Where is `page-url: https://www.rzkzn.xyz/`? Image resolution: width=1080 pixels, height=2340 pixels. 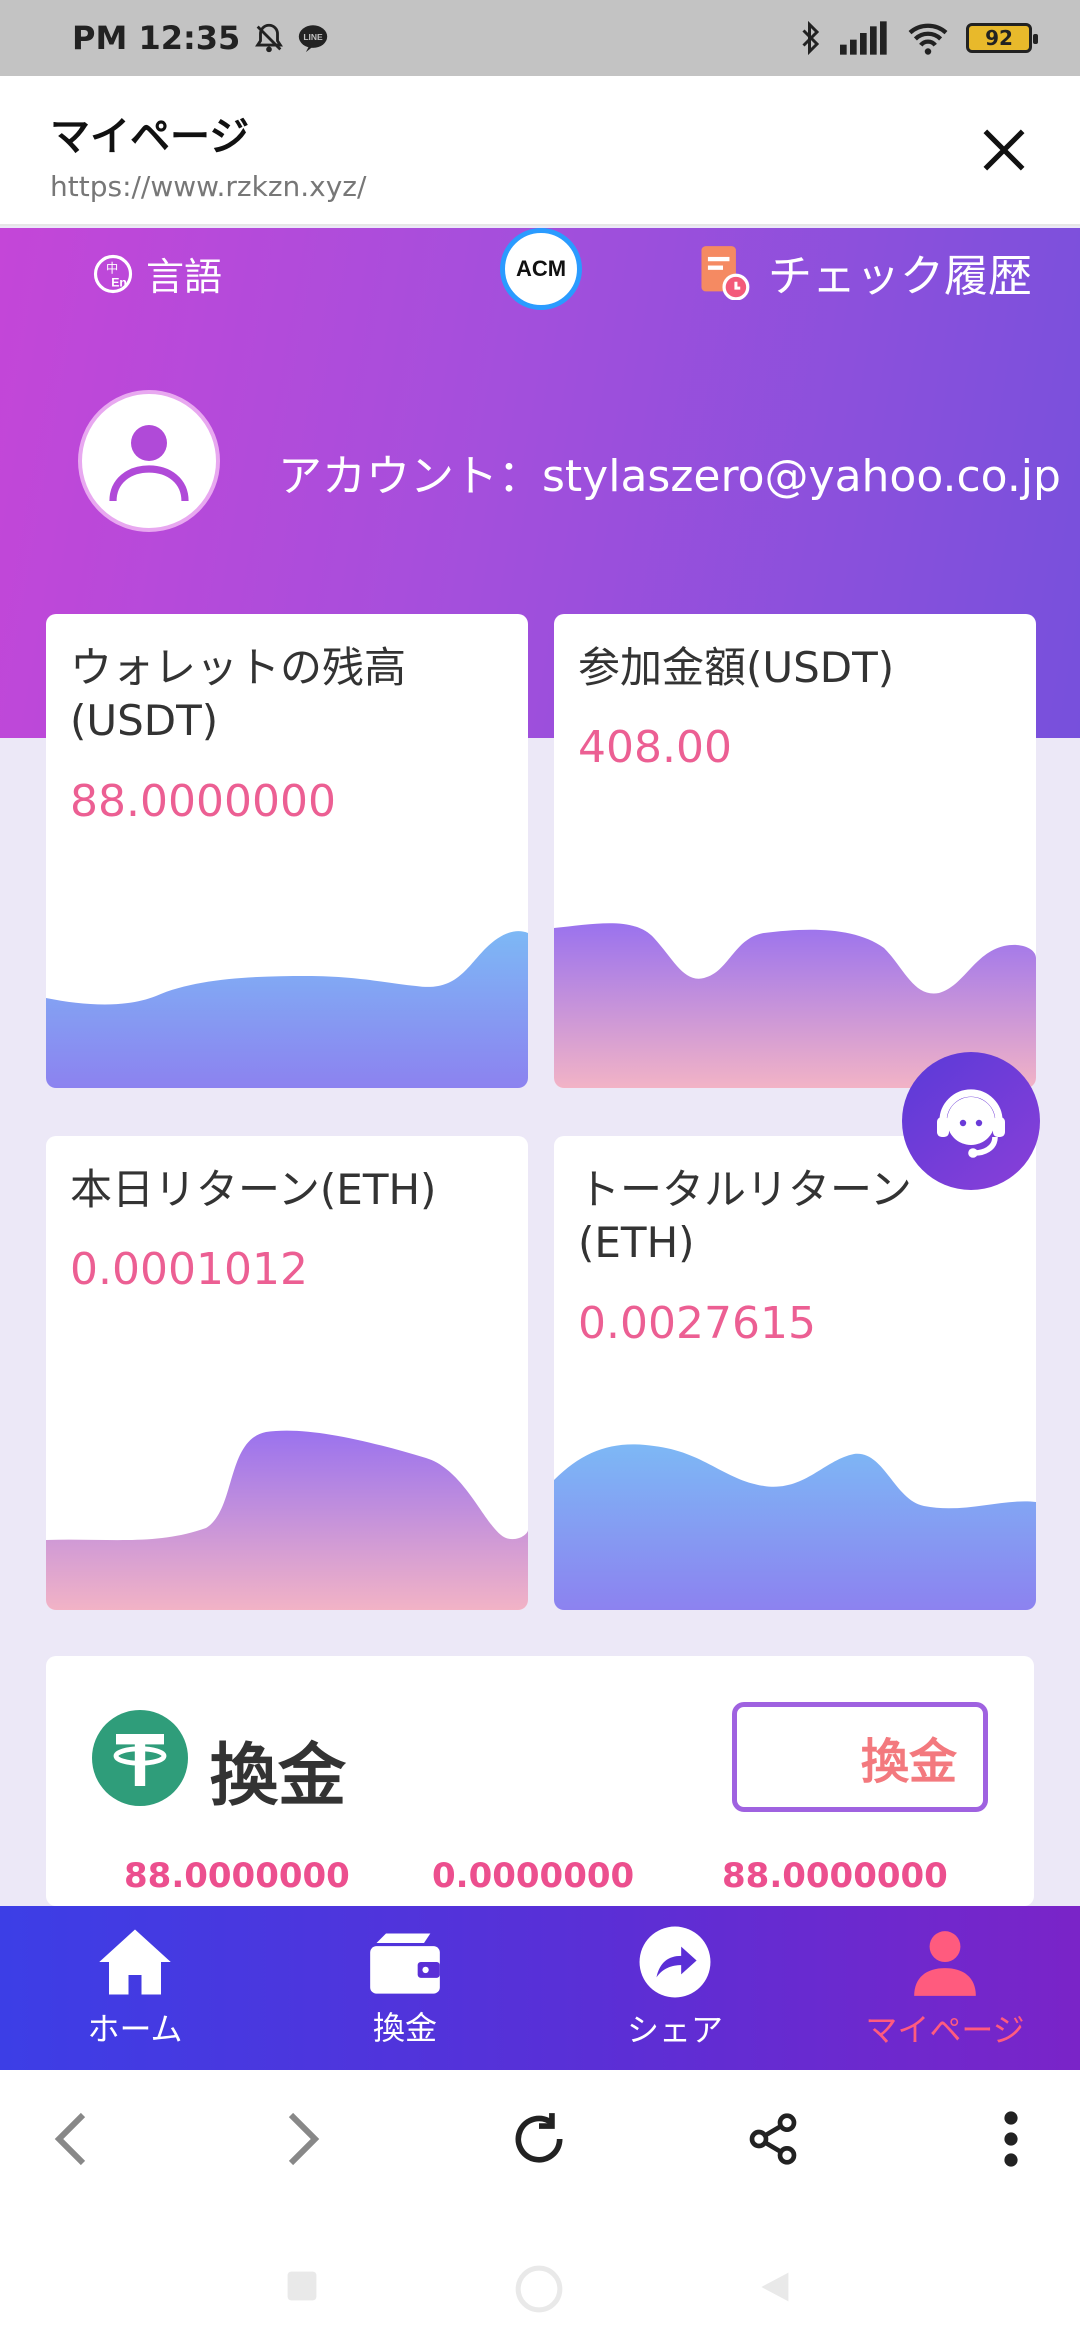
page-url: https://www.rzkzn.xyz/ is located at coordinates (208, 186).